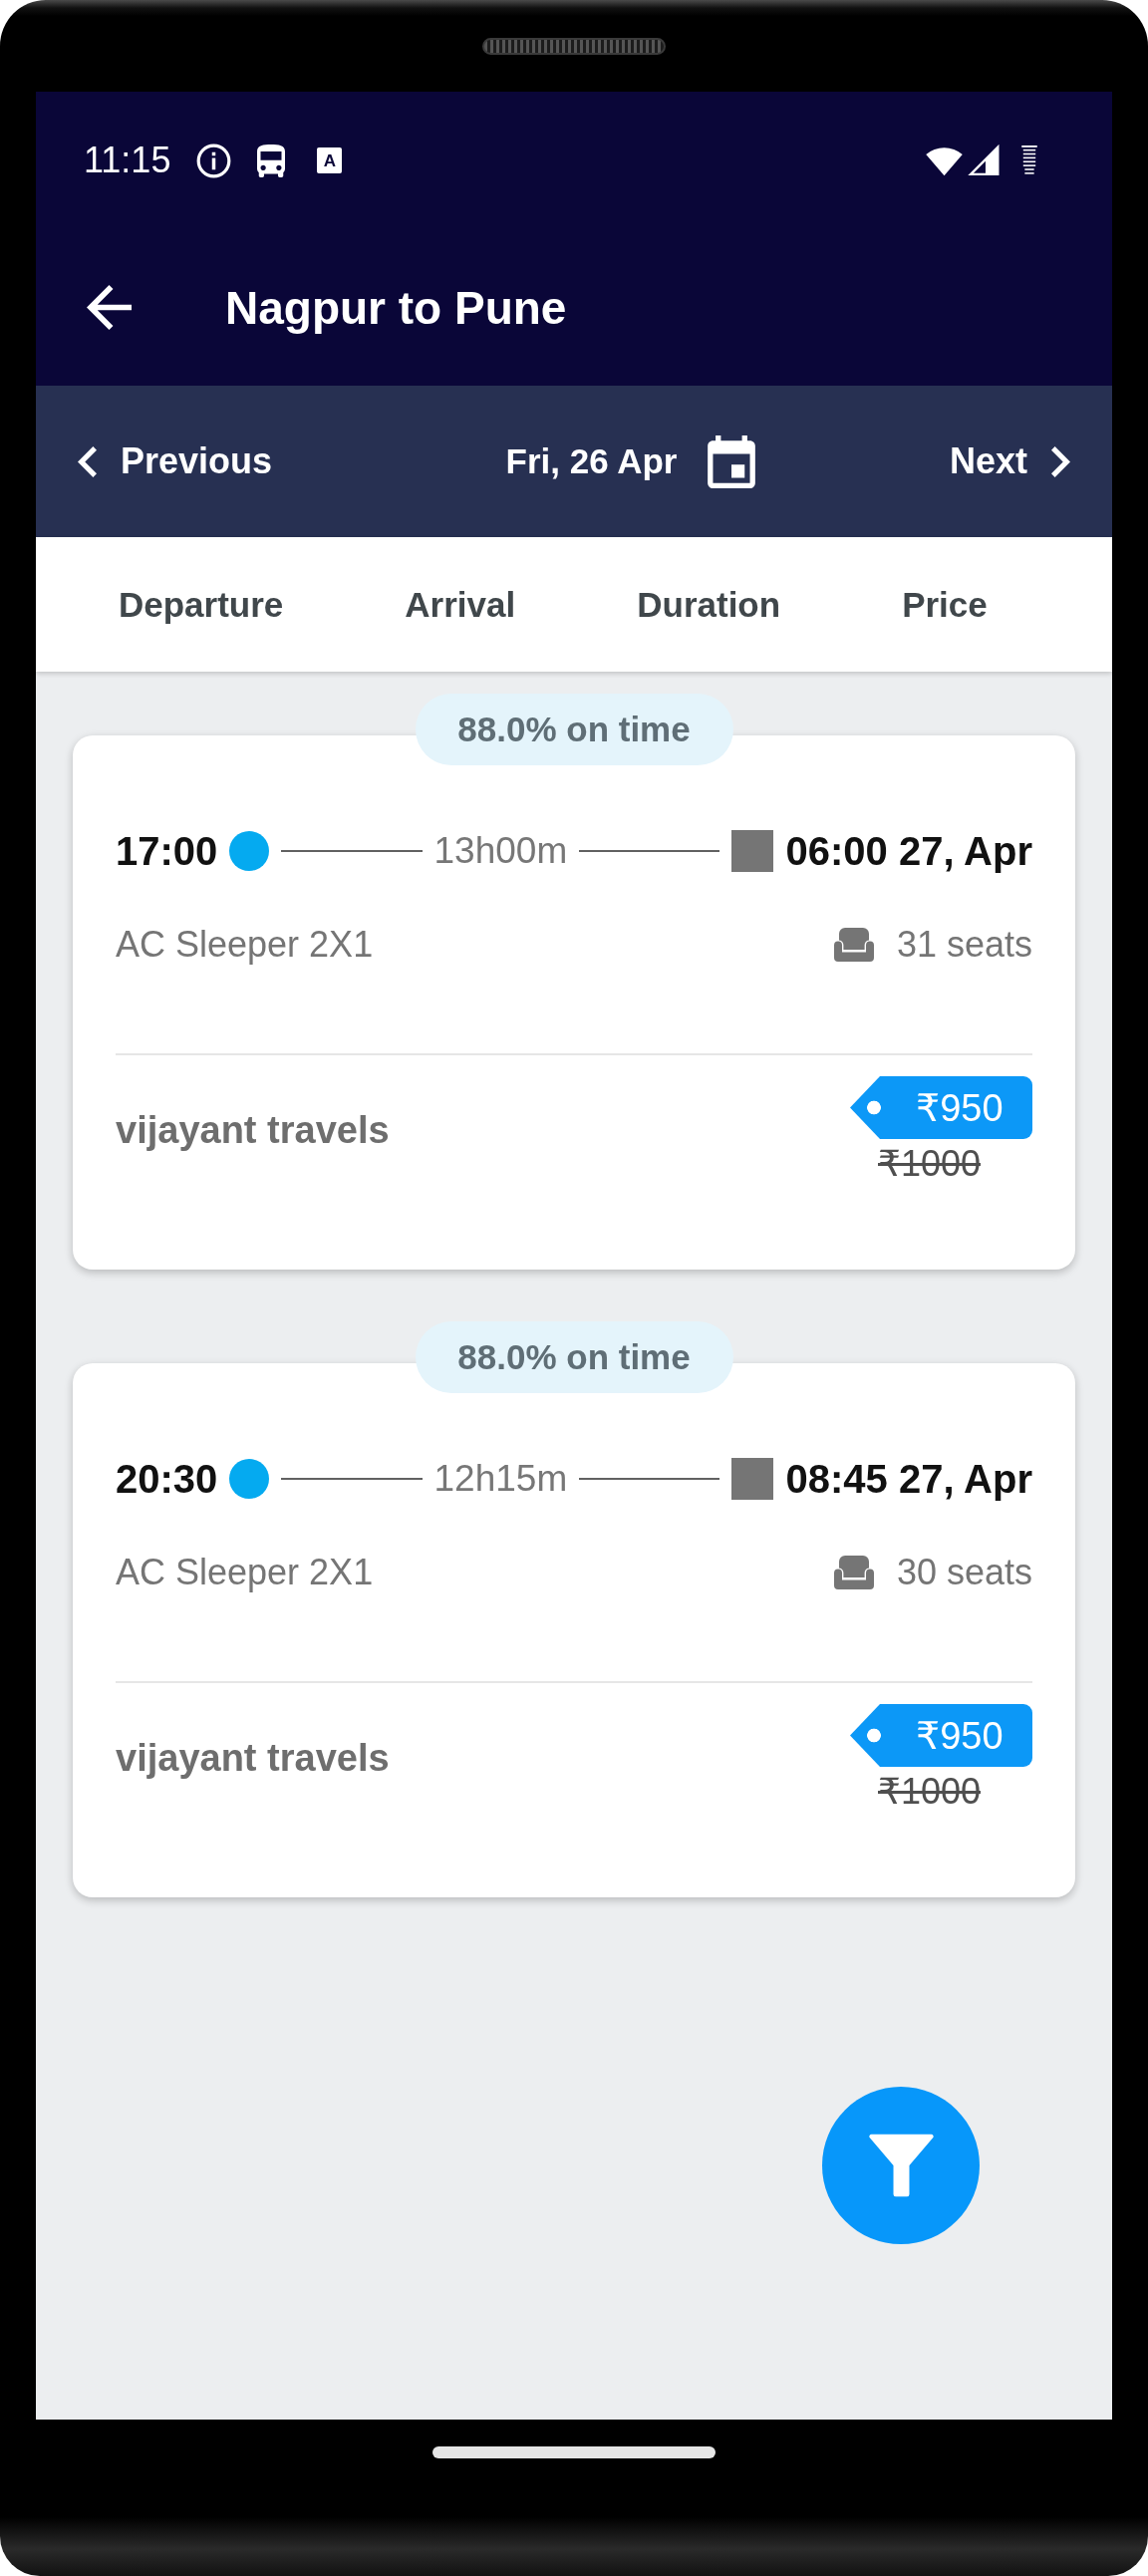 Image resolution: width=1148 pixels, height=2576 pixels. What do you see at coordinates (945, 604) in the screenshot?
I see `sort-tab: Price` at bounding box center [945, 604].